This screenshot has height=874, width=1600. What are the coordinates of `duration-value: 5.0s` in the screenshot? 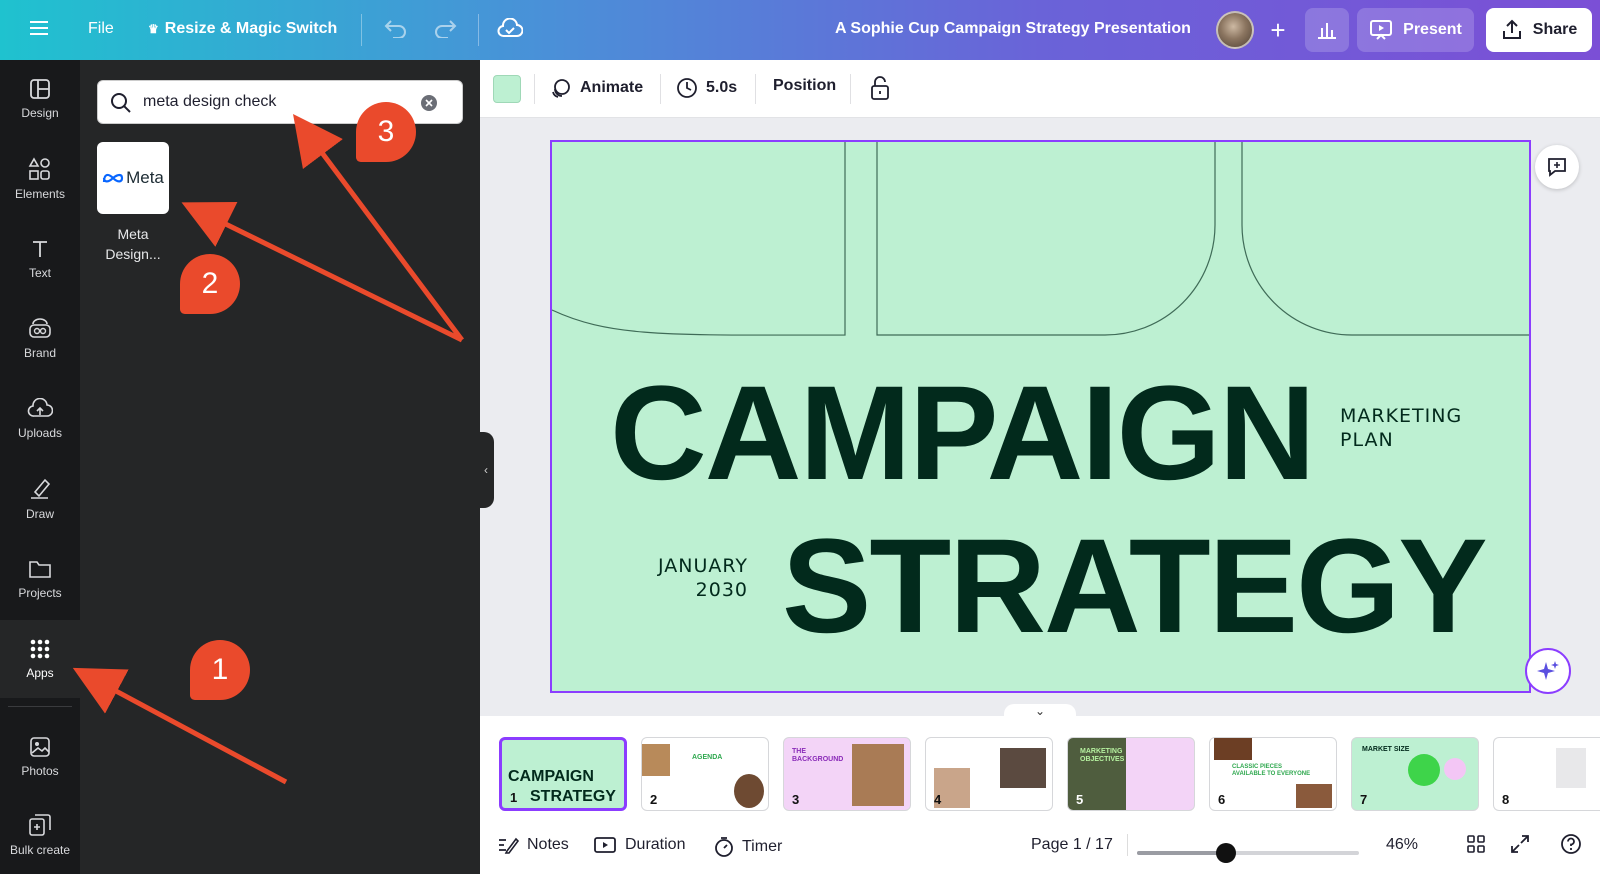 It's located at (722, 87).